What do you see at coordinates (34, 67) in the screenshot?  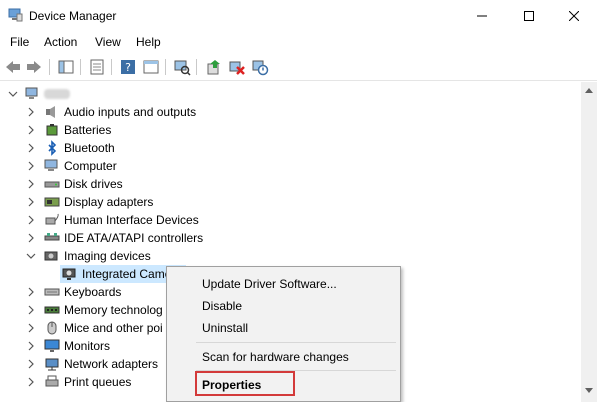 I see `forward-arrow-icon` at bounding box center [34, 67].